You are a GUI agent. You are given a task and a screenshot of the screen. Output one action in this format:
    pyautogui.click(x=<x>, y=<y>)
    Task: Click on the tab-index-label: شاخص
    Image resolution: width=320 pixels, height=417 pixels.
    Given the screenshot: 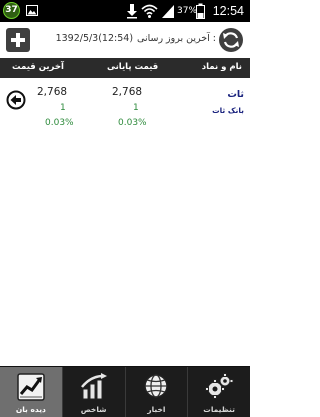 What is the action you would take?
    pyautogui.click(x=93, y=409)
    